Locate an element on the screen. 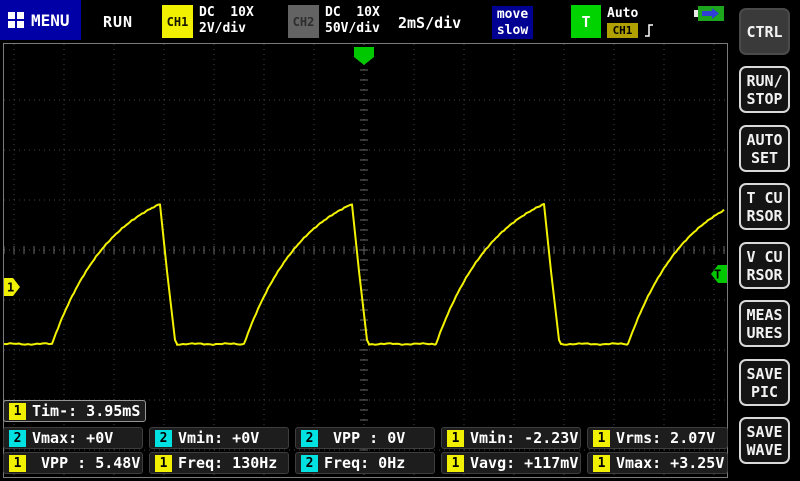 The width and height of the screenshot is (800, 481). meas-ch1-vmin: 1 Vmin: -2.23V is located at coordinates (511, 438).